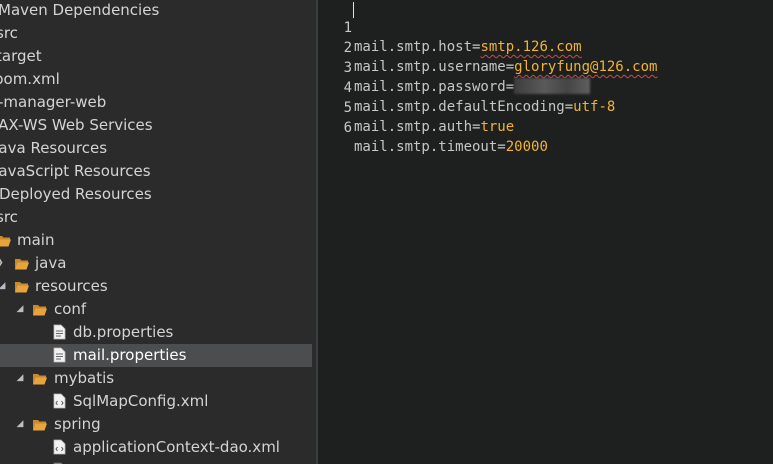 This screenshot has height=464, width=773. Describe the element at coordinates (586, 67) in the screenshot. I see `property-value: gloryfung@126.com` at that location.